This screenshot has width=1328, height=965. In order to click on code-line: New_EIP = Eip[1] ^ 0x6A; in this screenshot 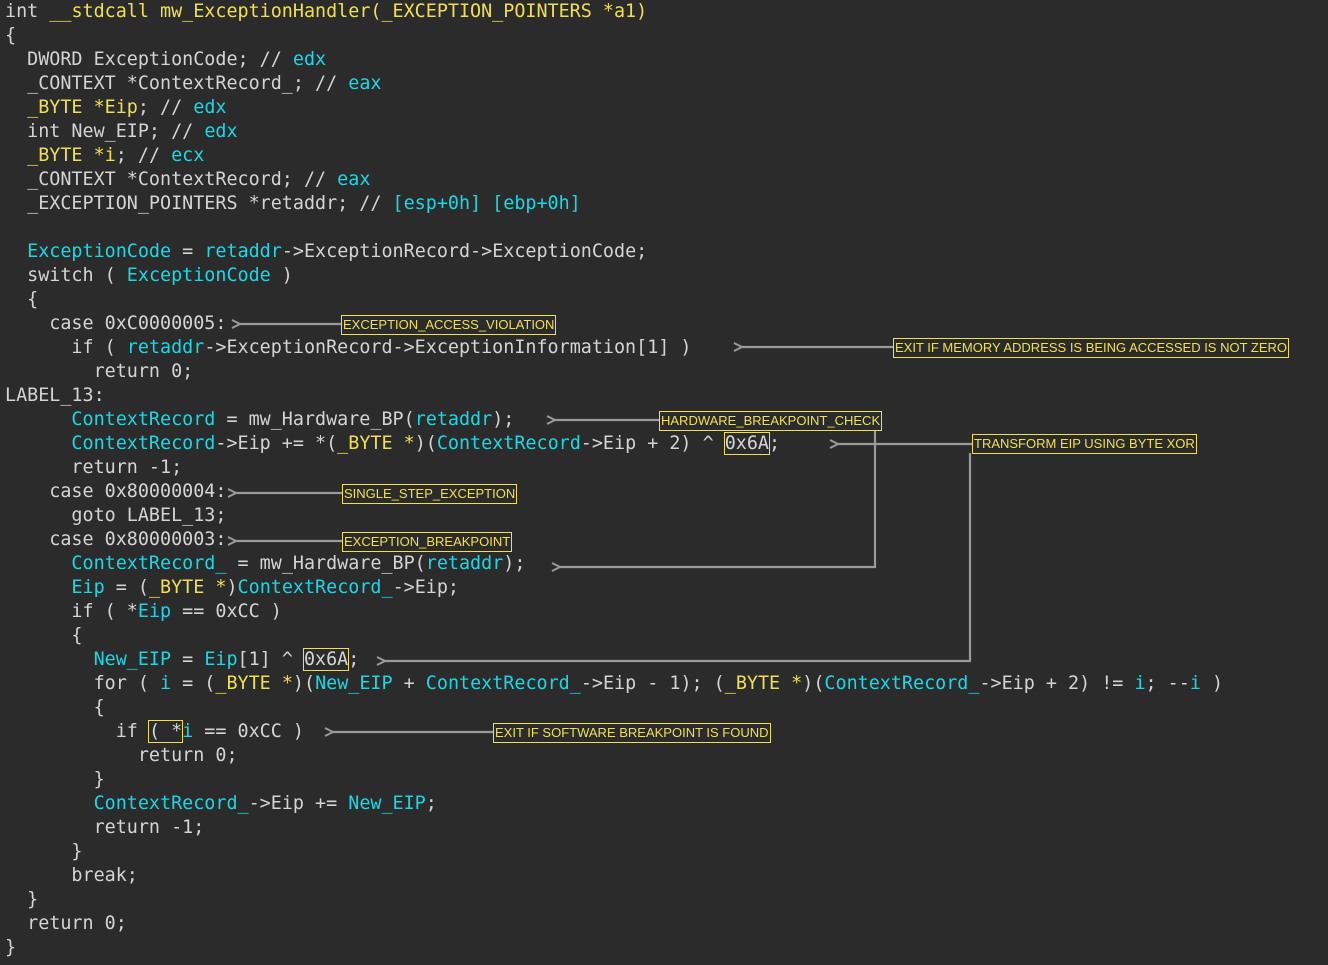, I will do `click(182, 660)`.